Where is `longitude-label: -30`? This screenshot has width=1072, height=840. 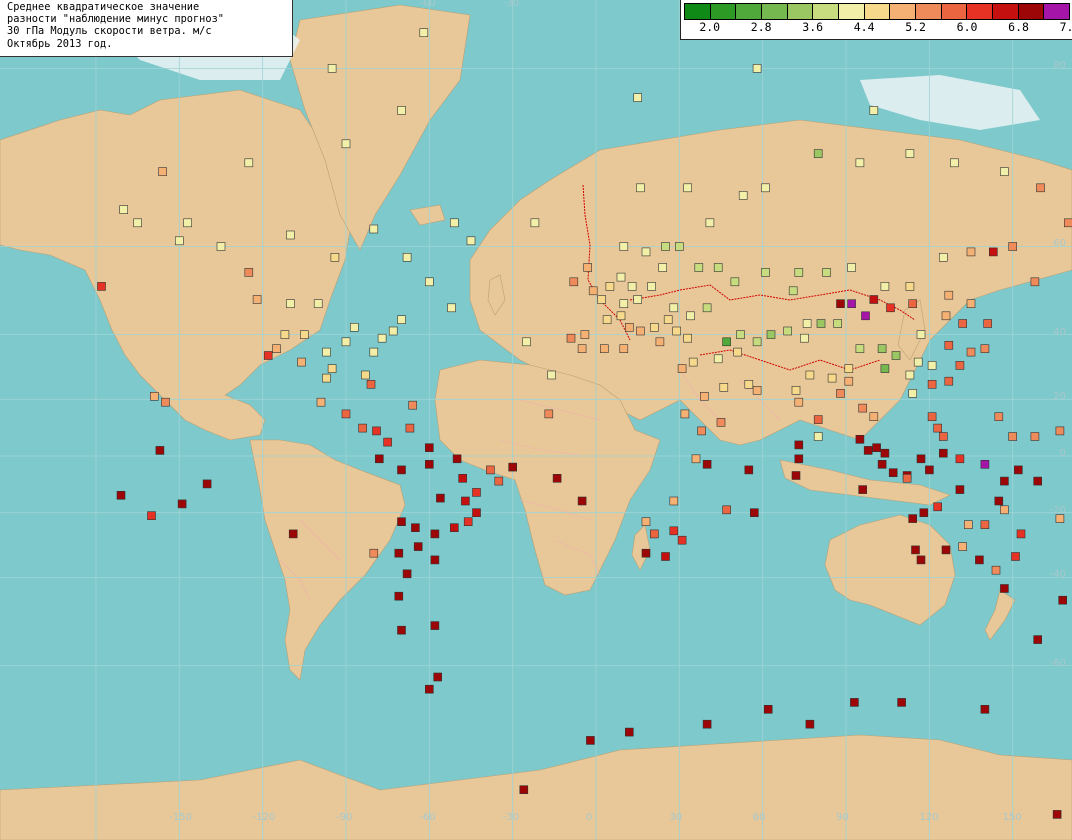 longitude-label: -30 is located at coordinates (510, 817).